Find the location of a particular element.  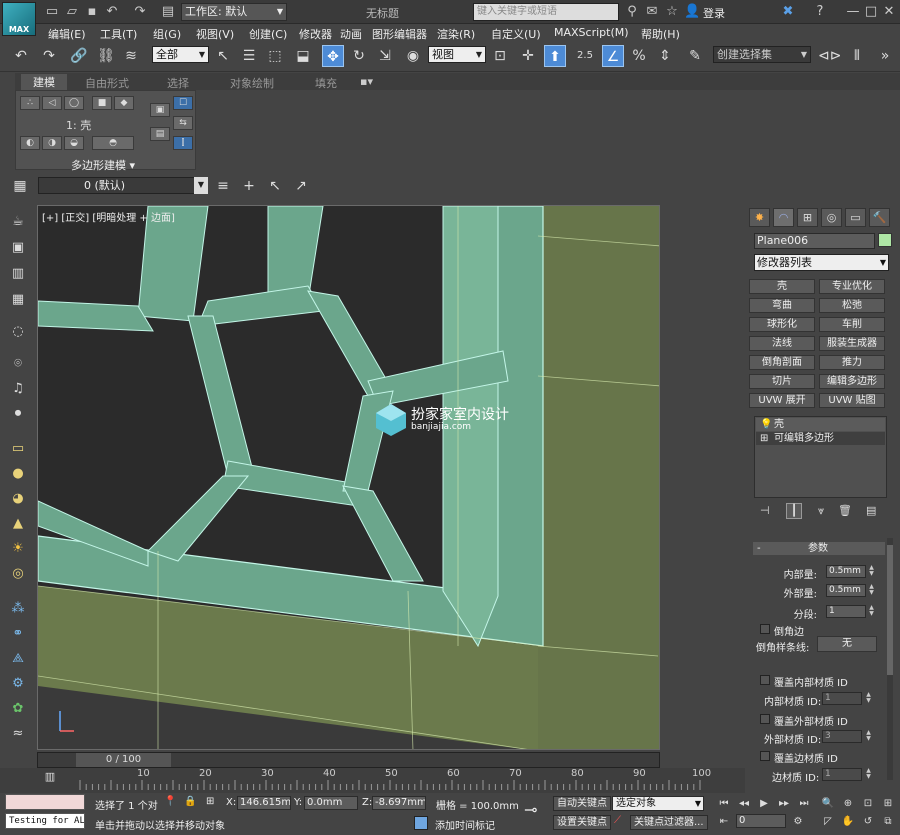

mod-btn-relax: 松弛 is located at coordinates (852, 305).